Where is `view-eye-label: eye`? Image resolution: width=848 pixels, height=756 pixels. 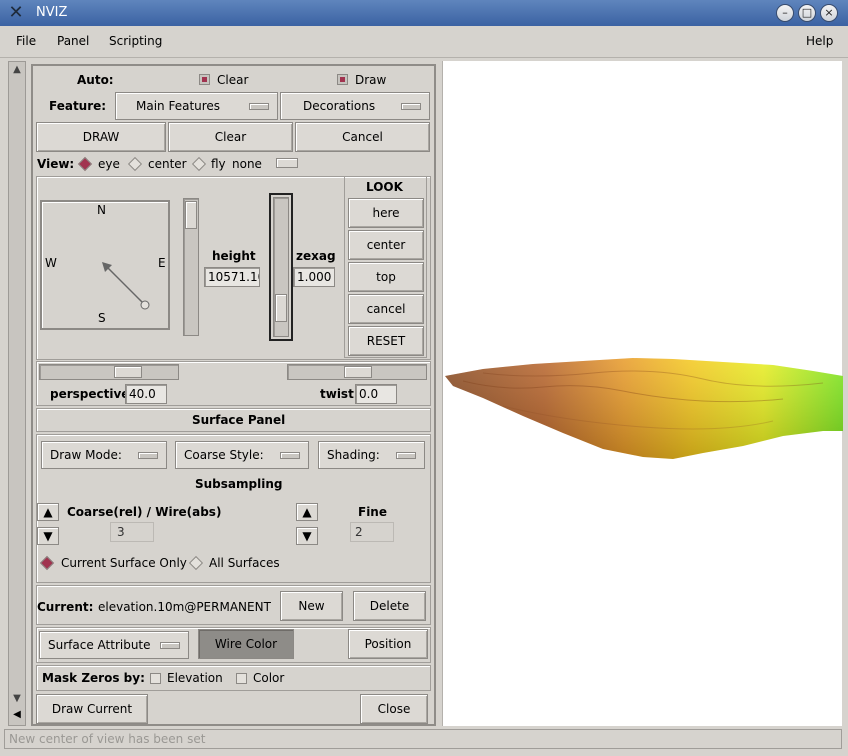 view-eye-label: eye is located at coordinates (109, 164).